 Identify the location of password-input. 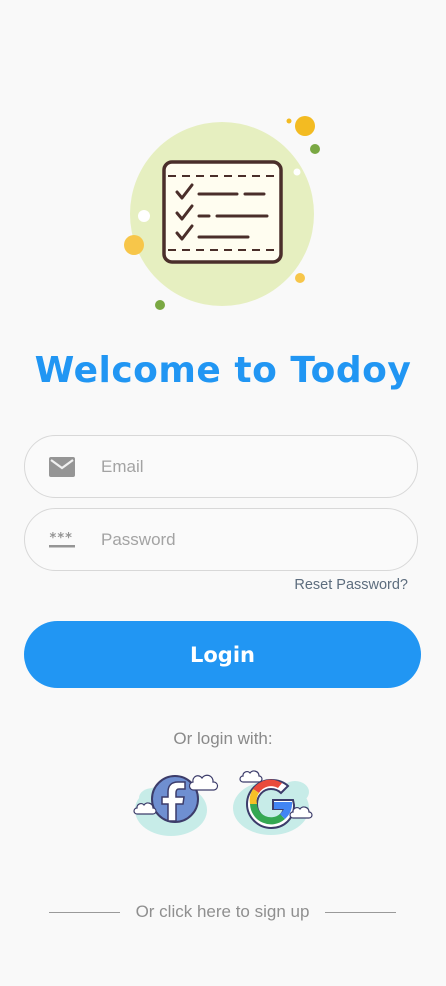
(248, 539).